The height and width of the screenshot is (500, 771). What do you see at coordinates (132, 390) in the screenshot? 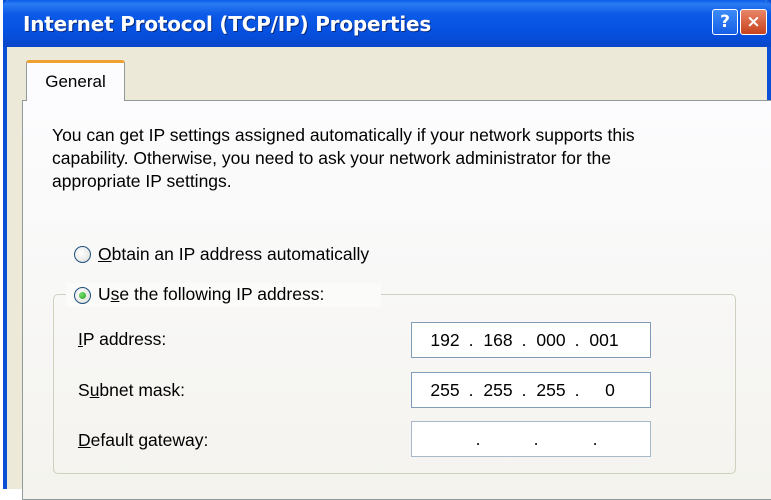
I see `subnet-mask-label: Subnet mask:` at bounding box center [132, 390].